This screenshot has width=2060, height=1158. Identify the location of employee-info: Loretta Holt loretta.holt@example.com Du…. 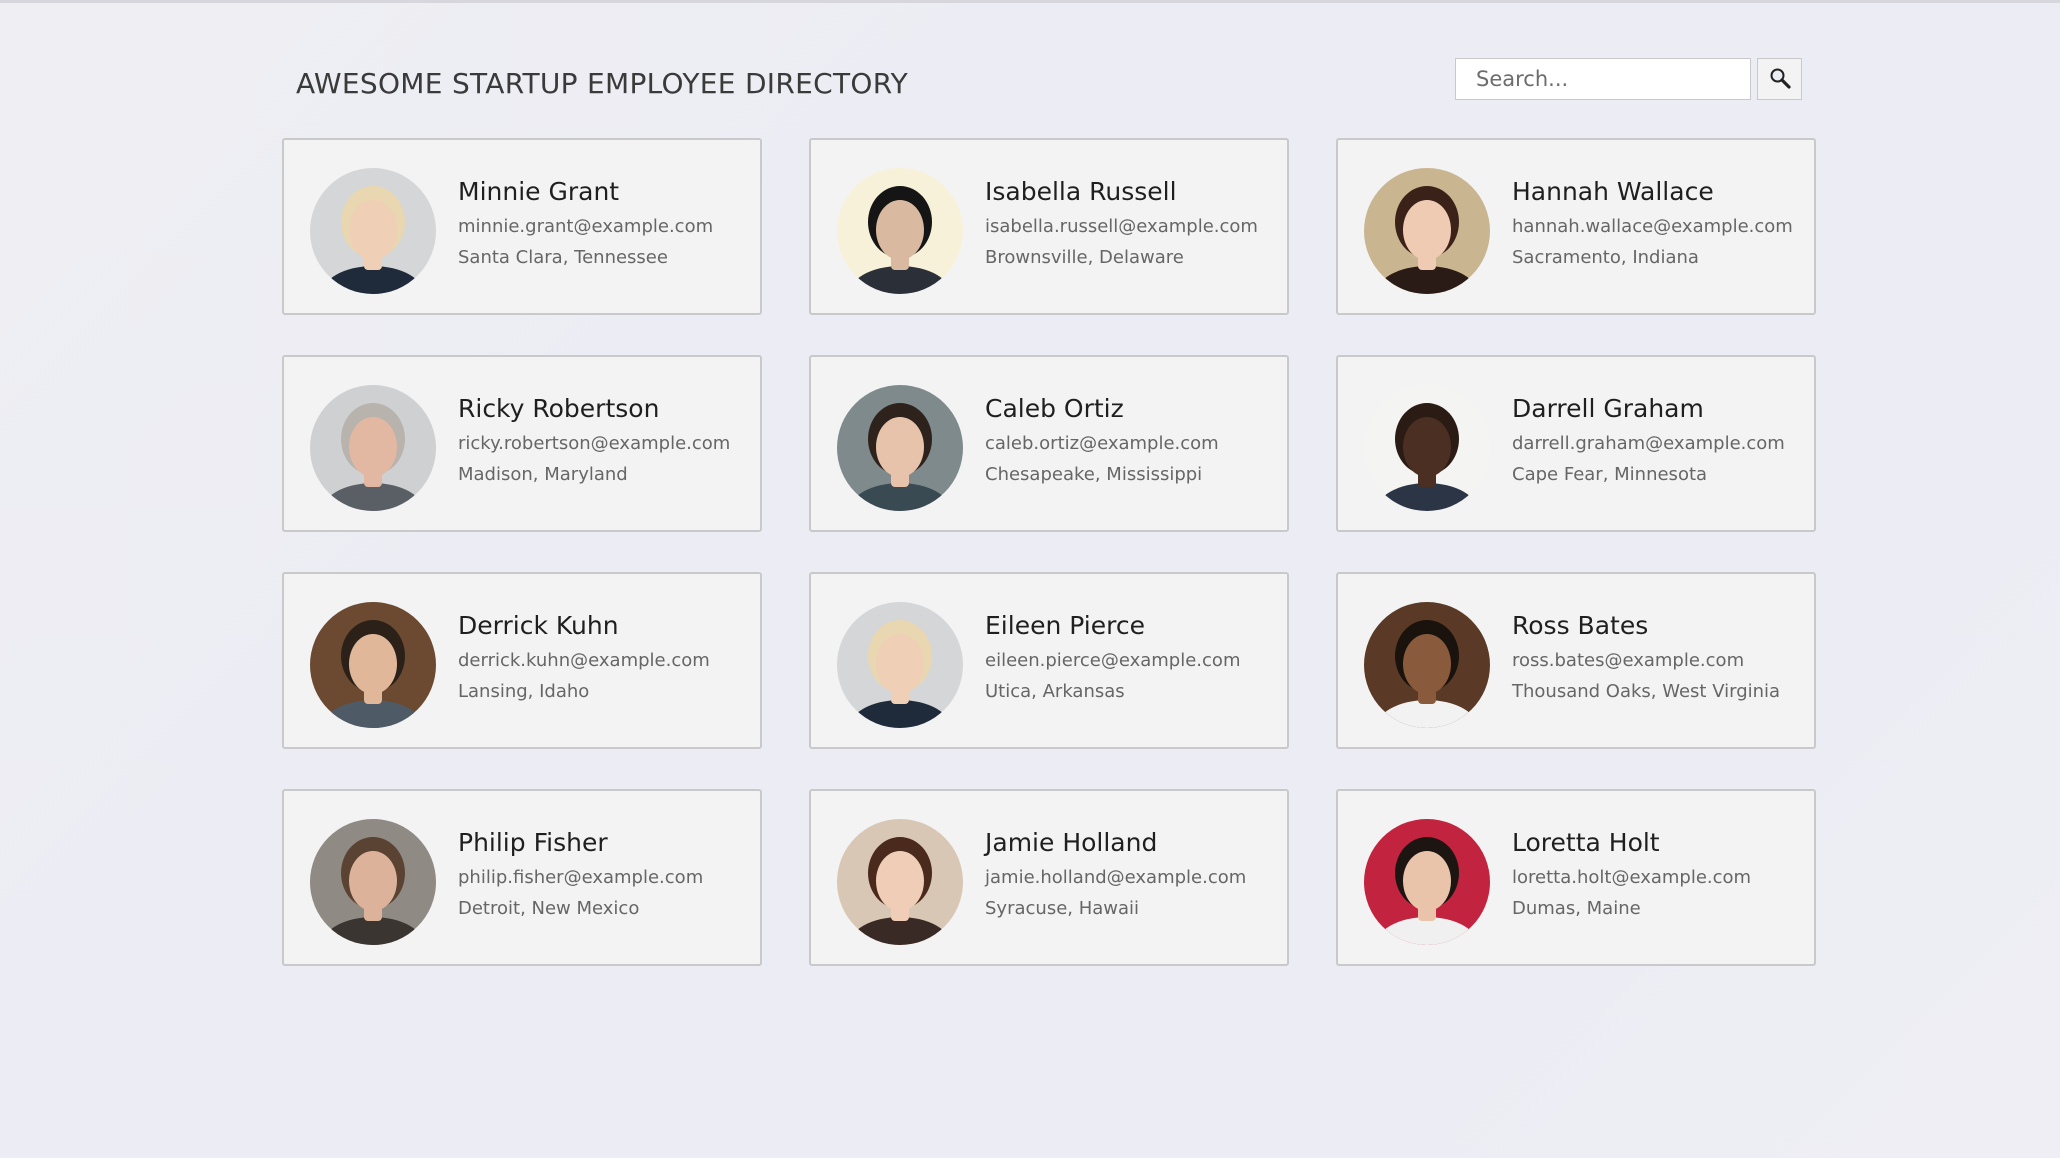
(1631, 874).